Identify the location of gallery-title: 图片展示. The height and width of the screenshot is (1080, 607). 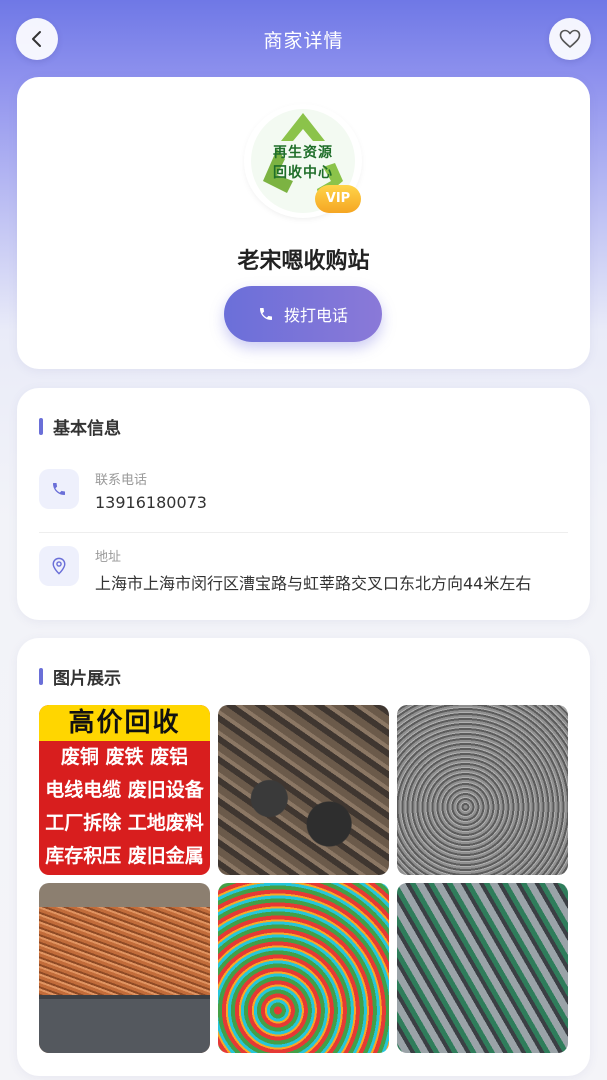
(80, 676).